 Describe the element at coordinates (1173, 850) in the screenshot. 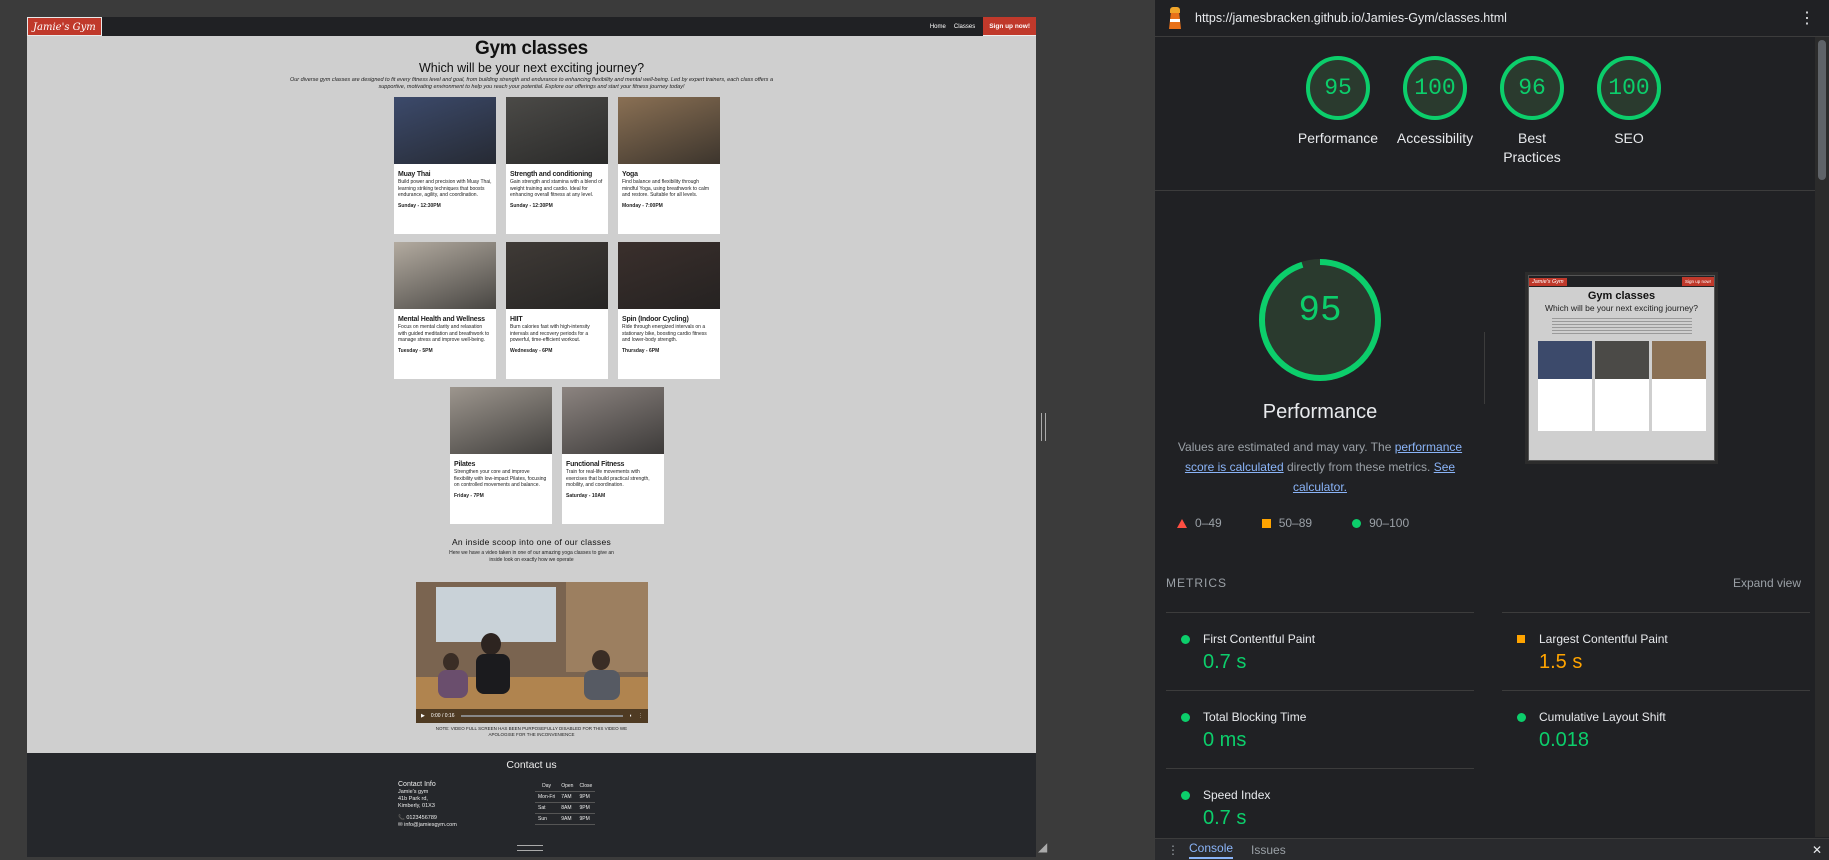

I see `drawer-menu-icon: ⋮` at that location.